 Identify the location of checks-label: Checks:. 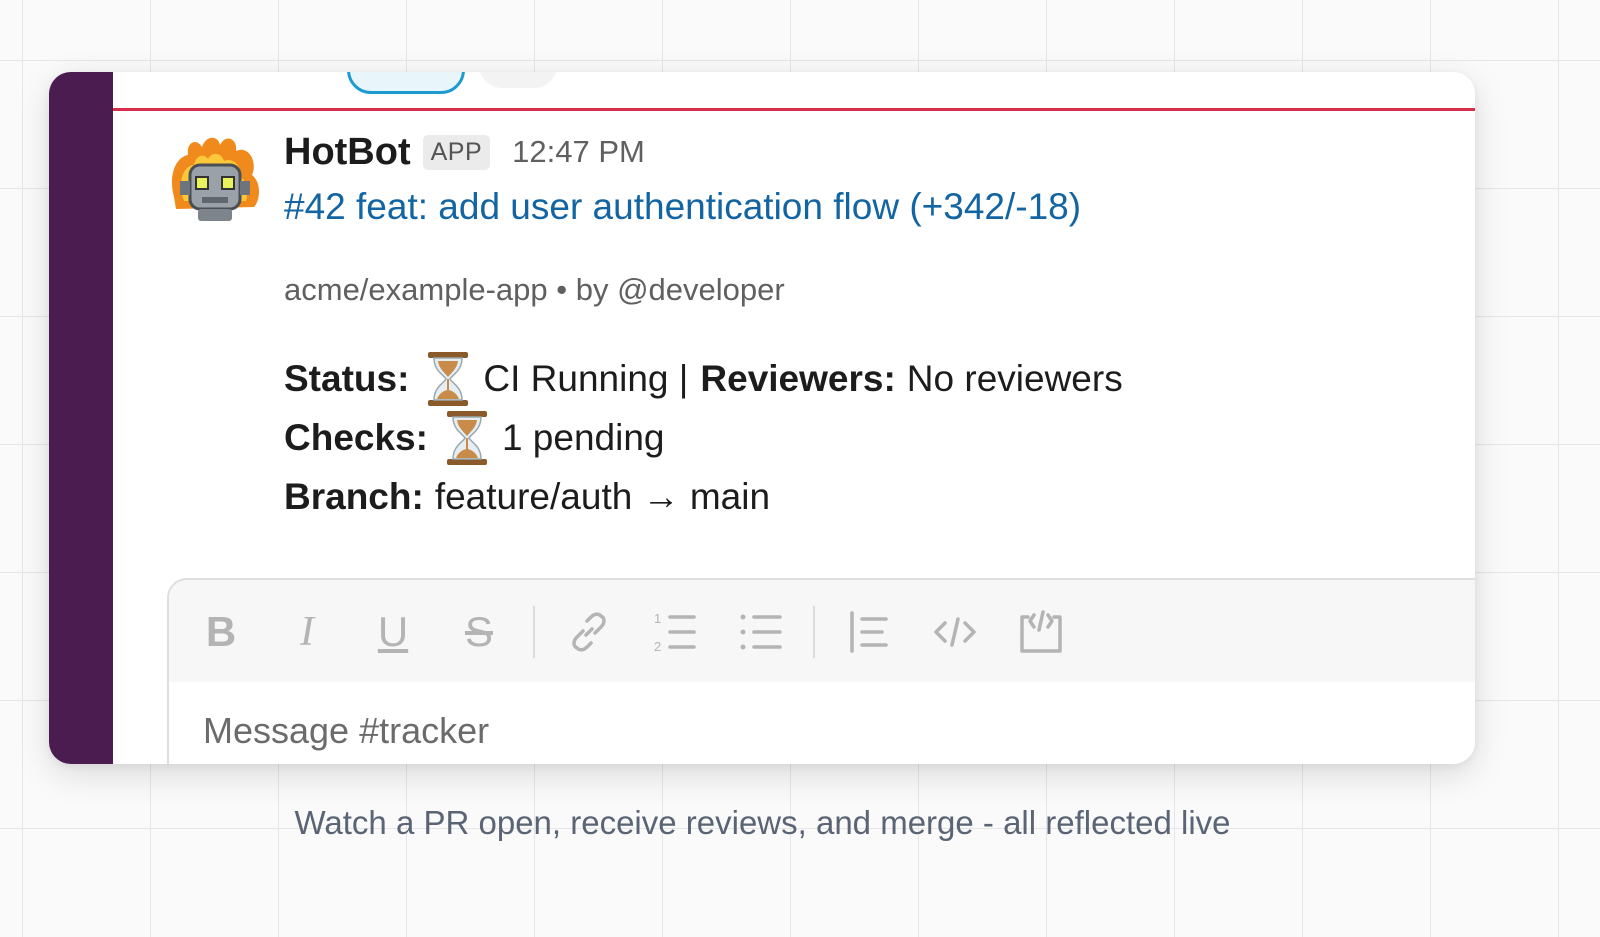
(356, 437).